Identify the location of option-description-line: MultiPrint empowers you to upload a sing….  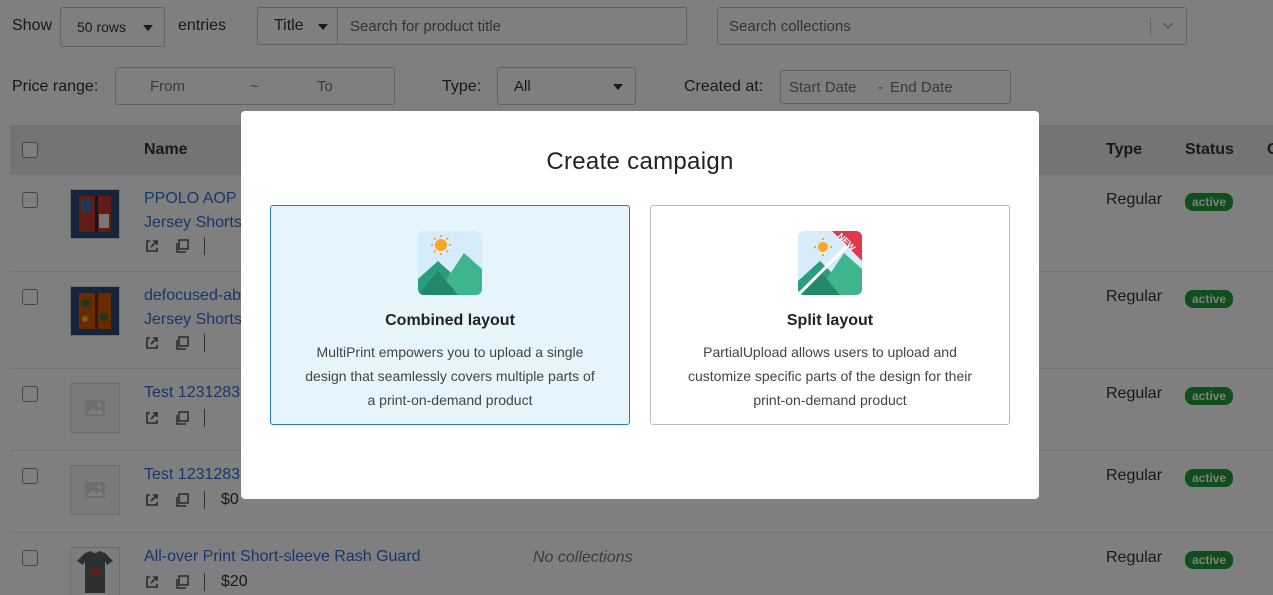
(450, 352).